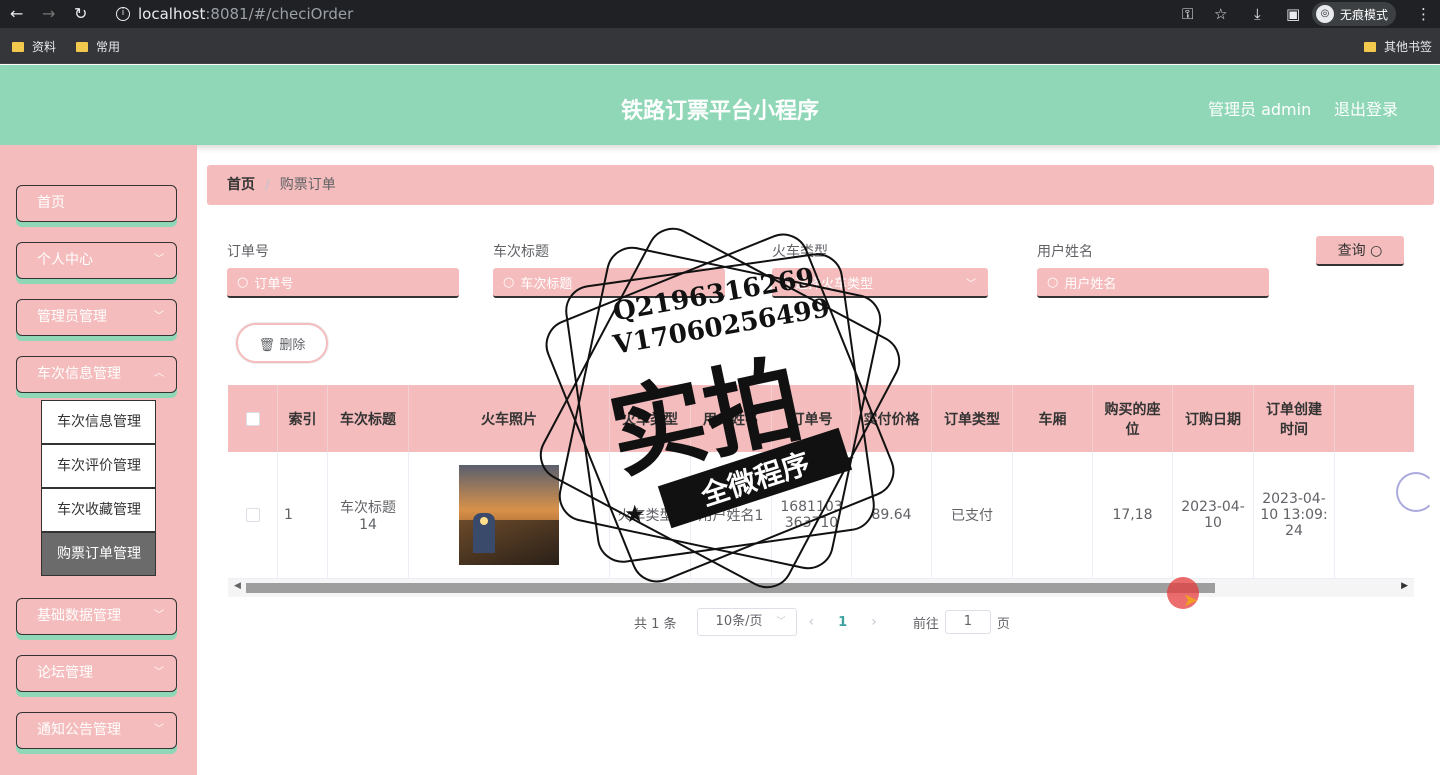 Image resolution: width=1440 pixels, height=775 pixels. Describe the element at coordinates (655, 624) in the screenshot. I see `pagination-total: 共 1 条` at that location.